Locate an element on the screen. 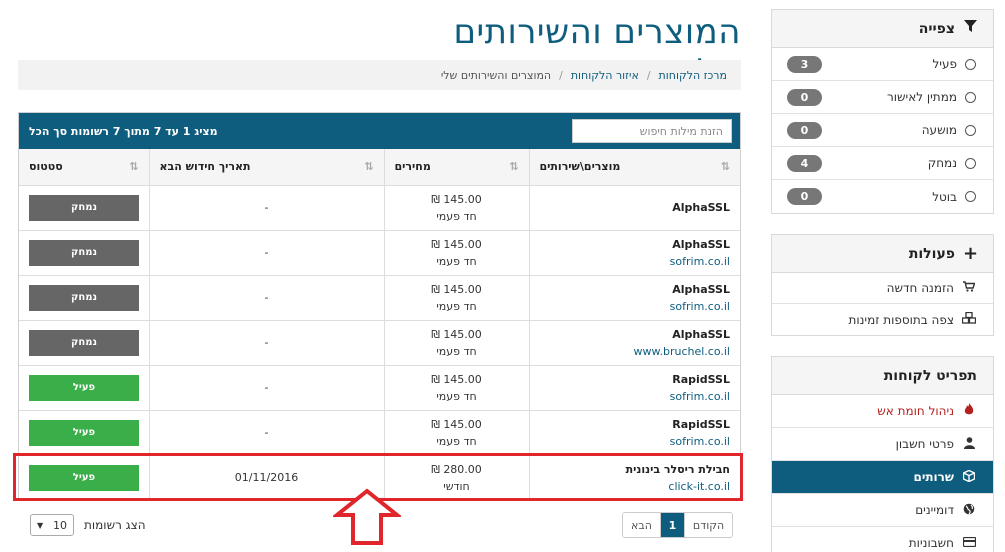 The image size is (1005, 552). filter-item: 0 ממתין לאישור is located at coordinates (882, 97).